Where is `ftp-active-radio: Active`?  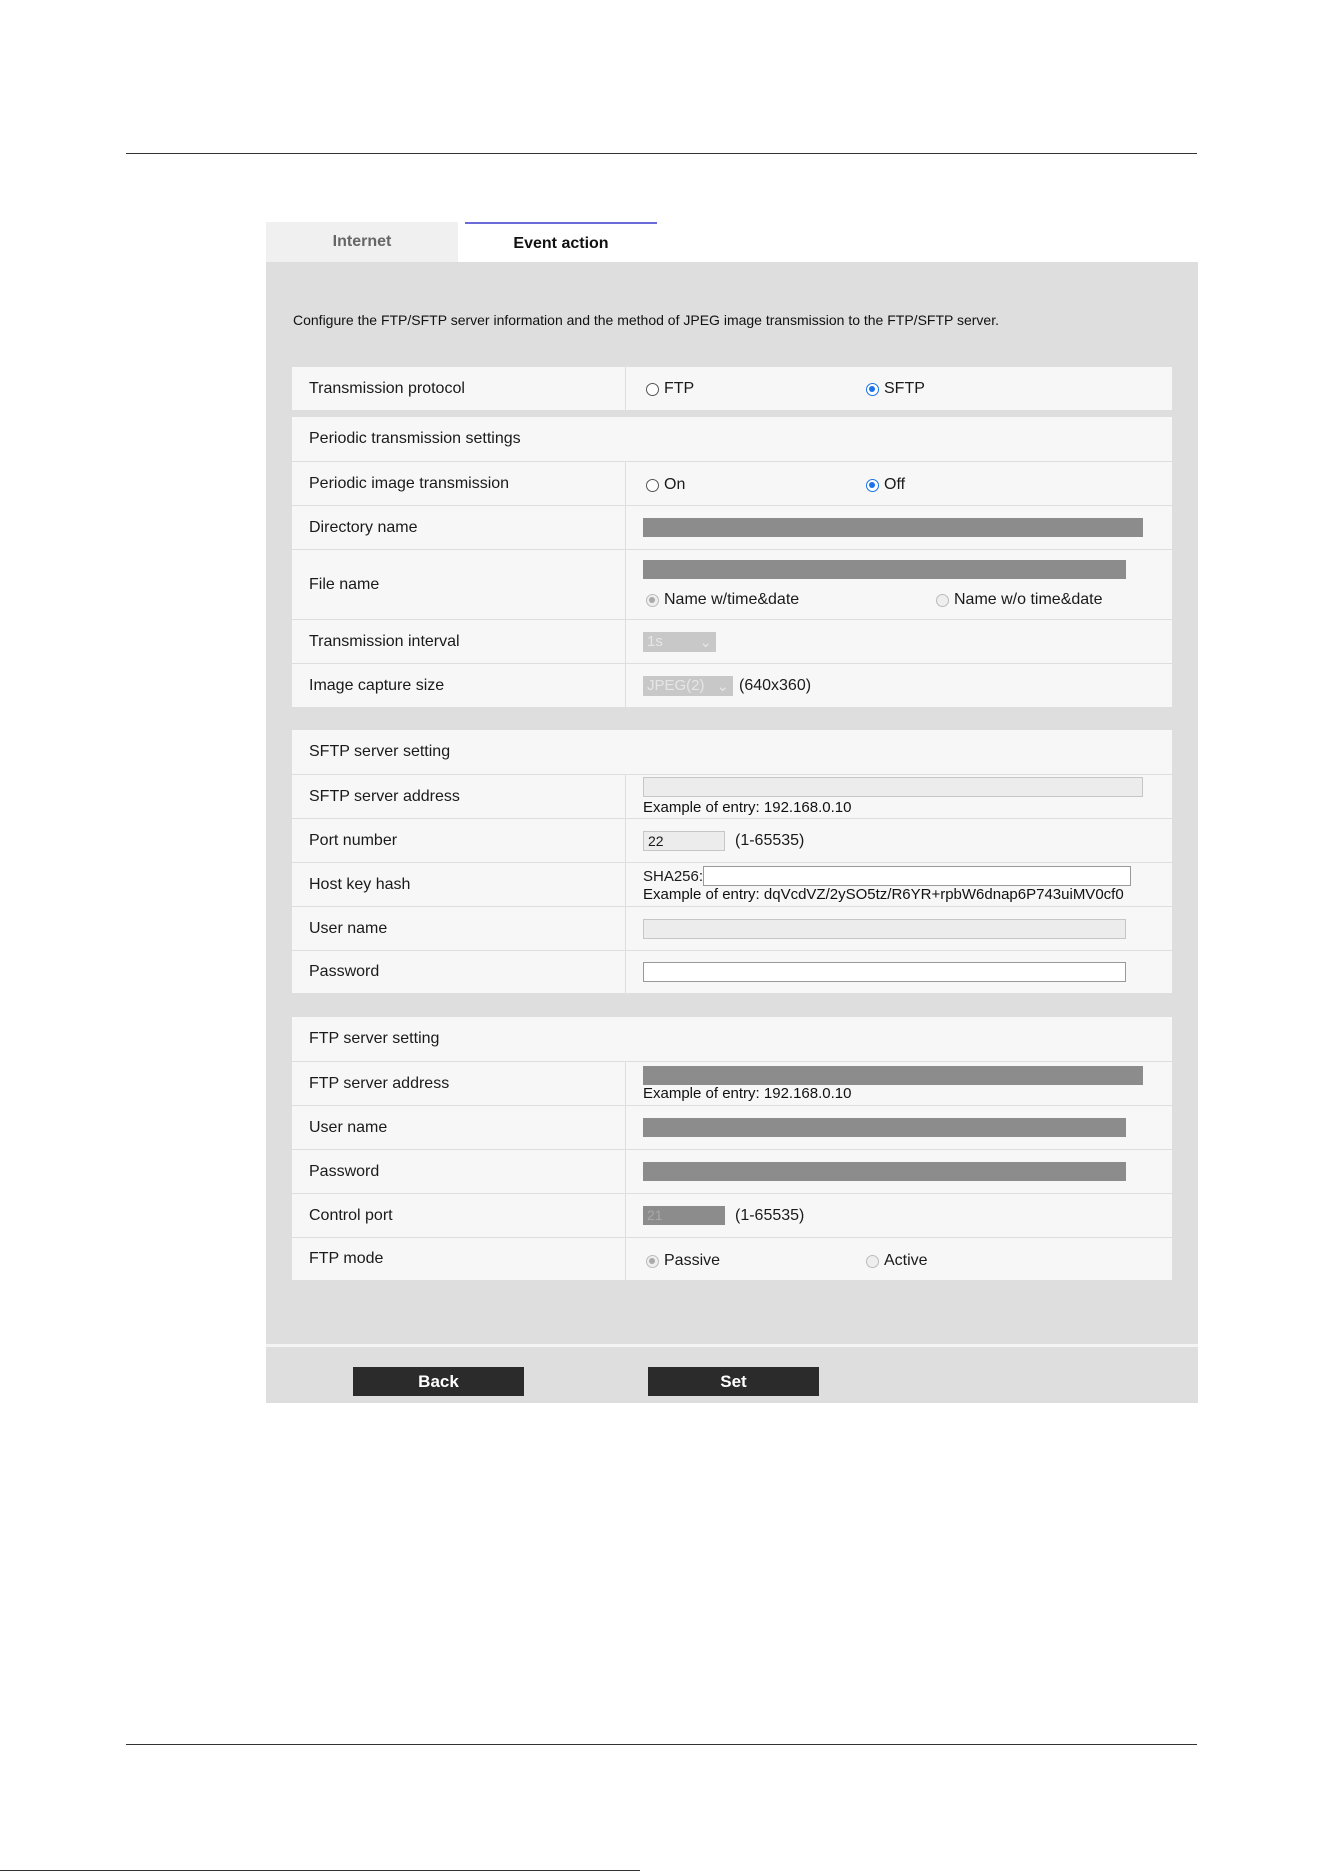 ftp-active-radio: Active is located at coordinates (897, 1261).